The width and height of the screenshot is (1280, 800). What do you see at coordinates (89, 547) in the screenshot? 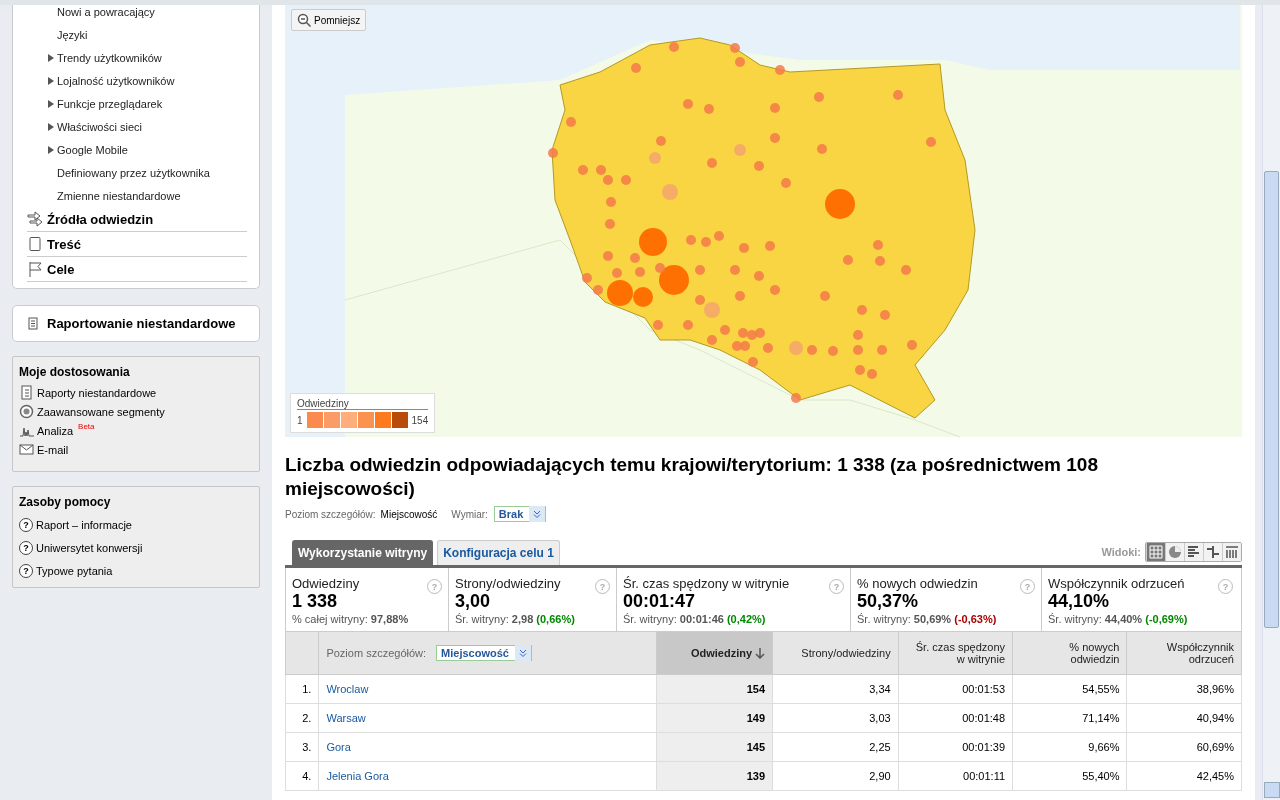
I see `panel-link: Uniwersytet konwersji` at bounding box center [89, 547].